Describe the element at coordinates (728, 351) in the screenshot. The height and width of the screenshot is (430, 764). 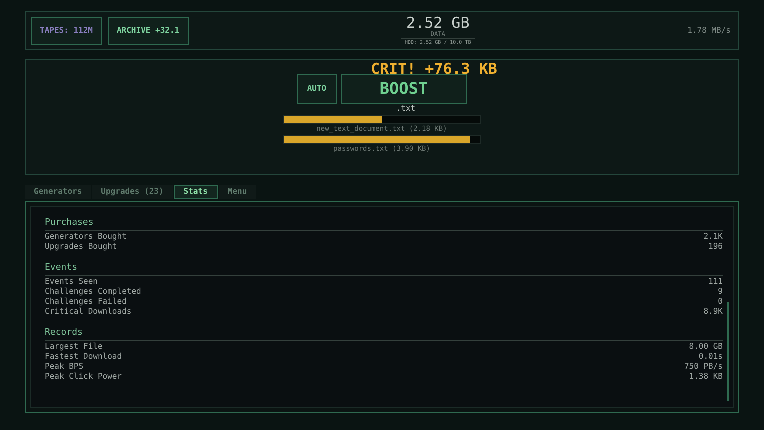
I see `scrollbar` at that location.